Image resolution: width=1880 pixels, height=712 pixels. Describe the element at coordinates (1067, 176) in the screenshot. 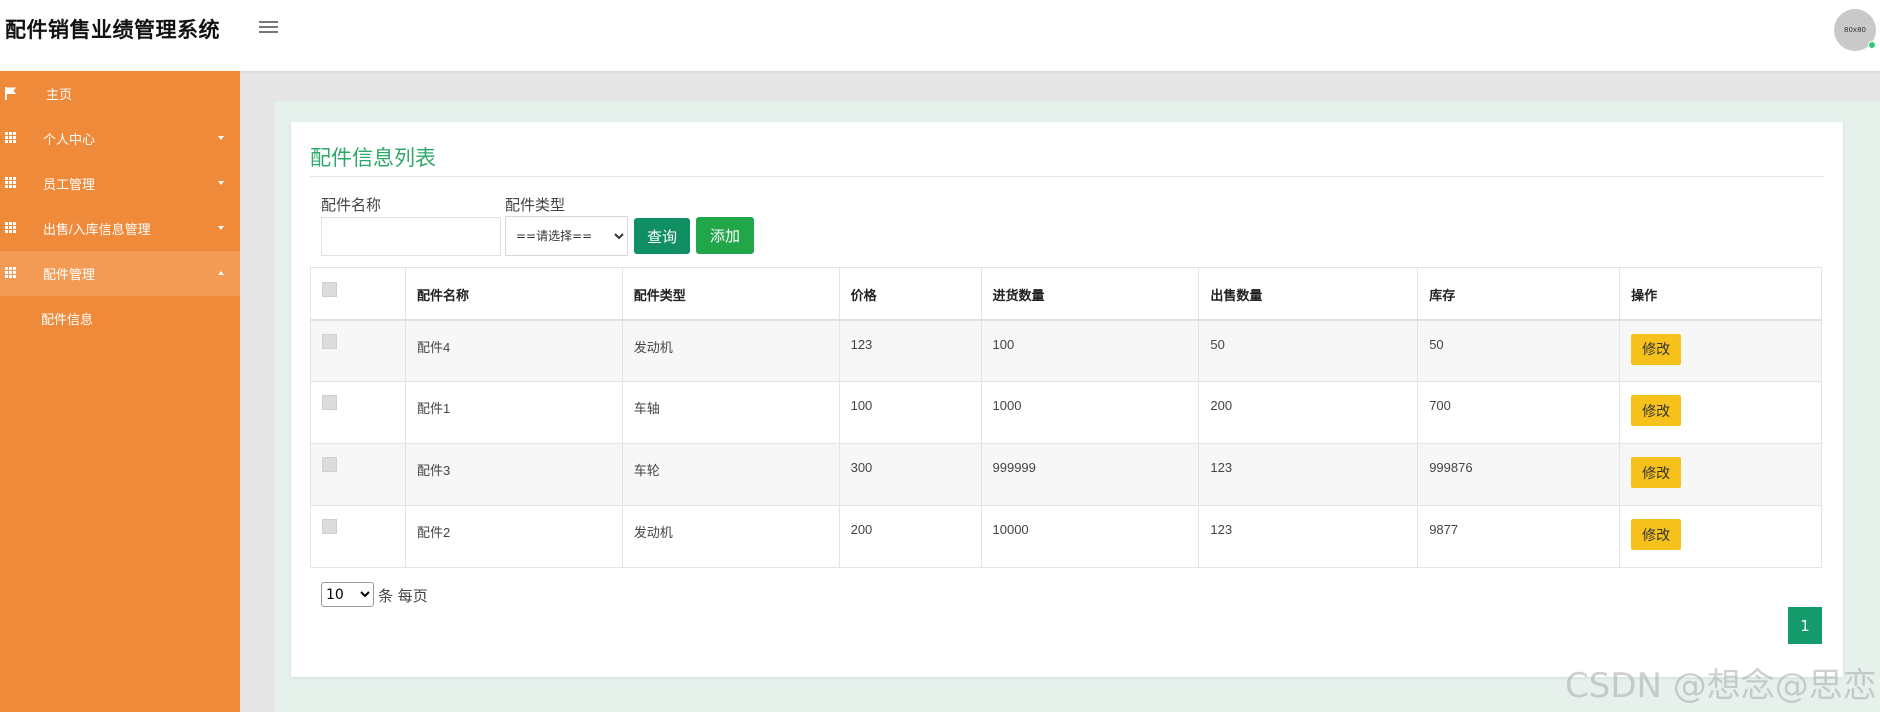

I see `title-divider` at that location.